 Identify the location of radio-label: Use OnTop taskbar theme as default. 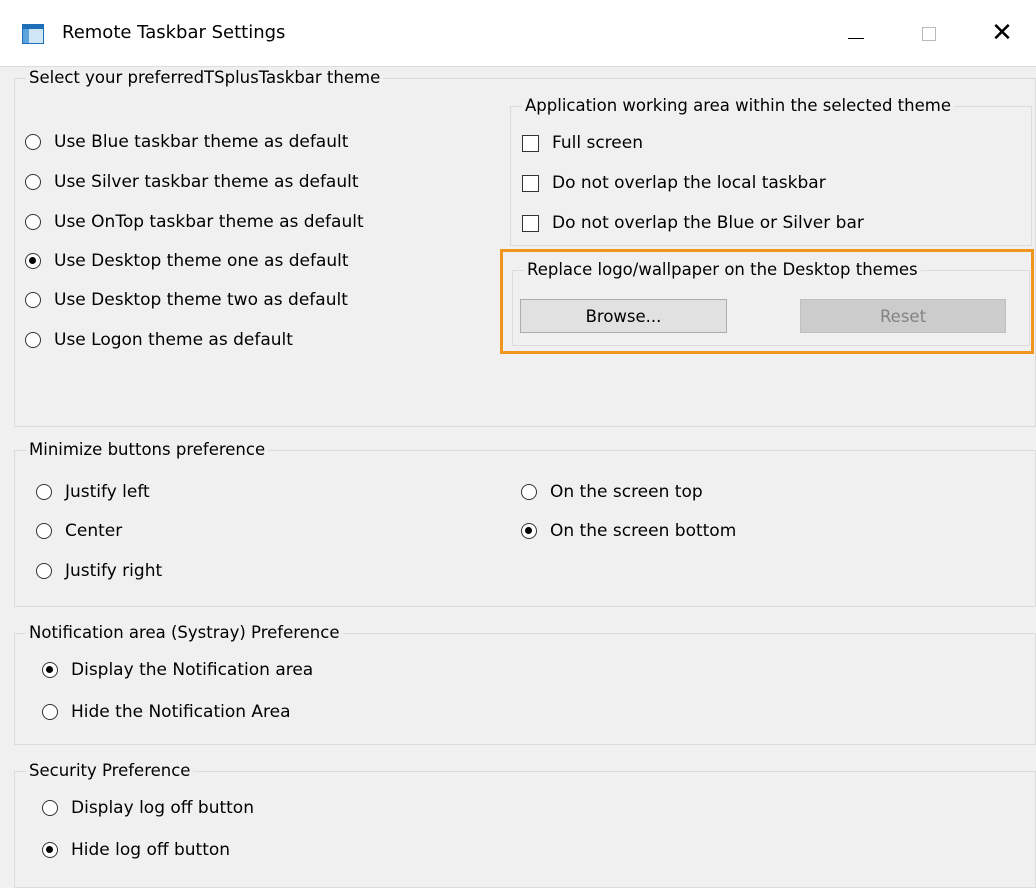
(209, 222).